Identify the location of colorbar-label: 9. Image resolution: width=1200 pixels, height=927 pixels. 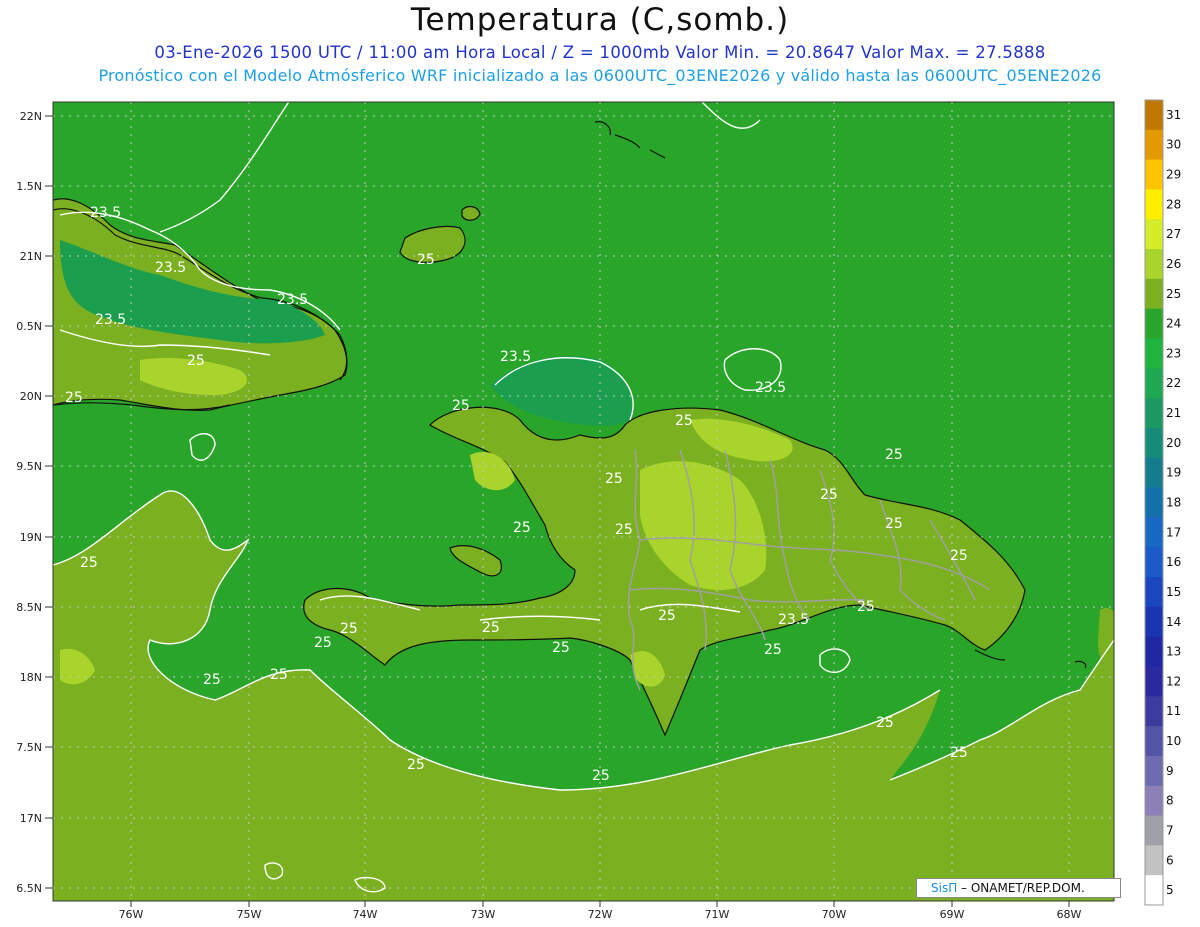
(1170, 771).